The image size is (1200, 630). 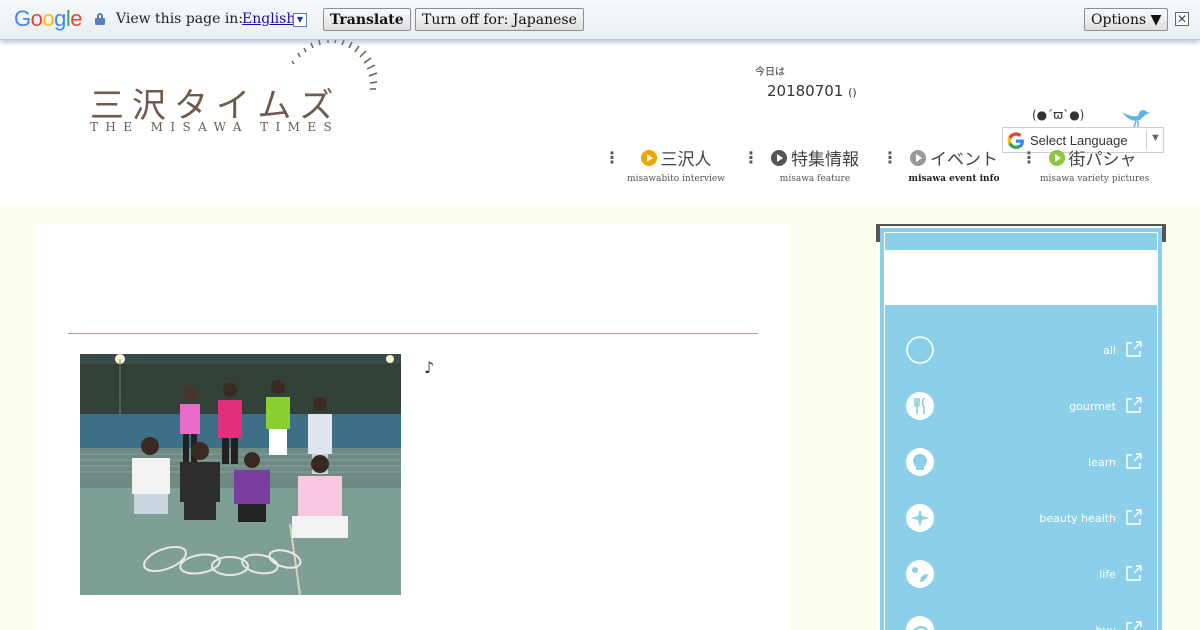 What do you see at coordinates (499, 19) in the screenshot?
I see `turn-off-button: Turn off for: Japanese` at bounding box center [499, 19].